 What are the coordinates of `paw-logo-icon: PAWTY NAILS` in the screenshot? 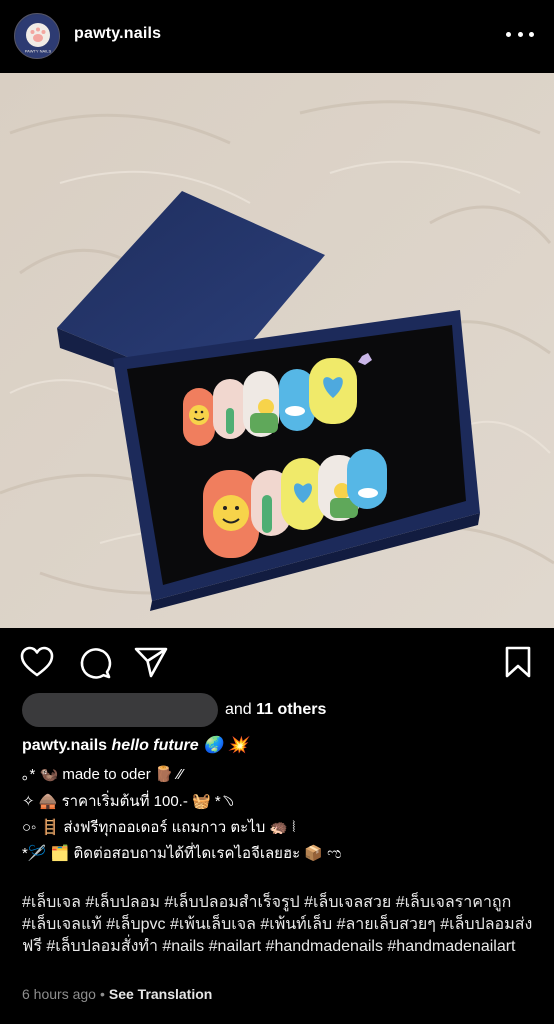 It's located at (37, 36).